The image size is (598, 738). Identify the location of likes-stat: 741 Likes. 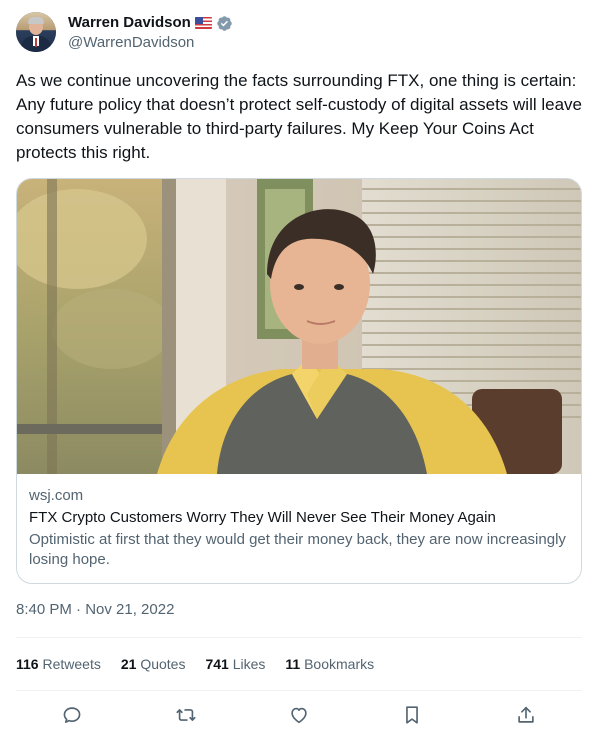
(235, 664).